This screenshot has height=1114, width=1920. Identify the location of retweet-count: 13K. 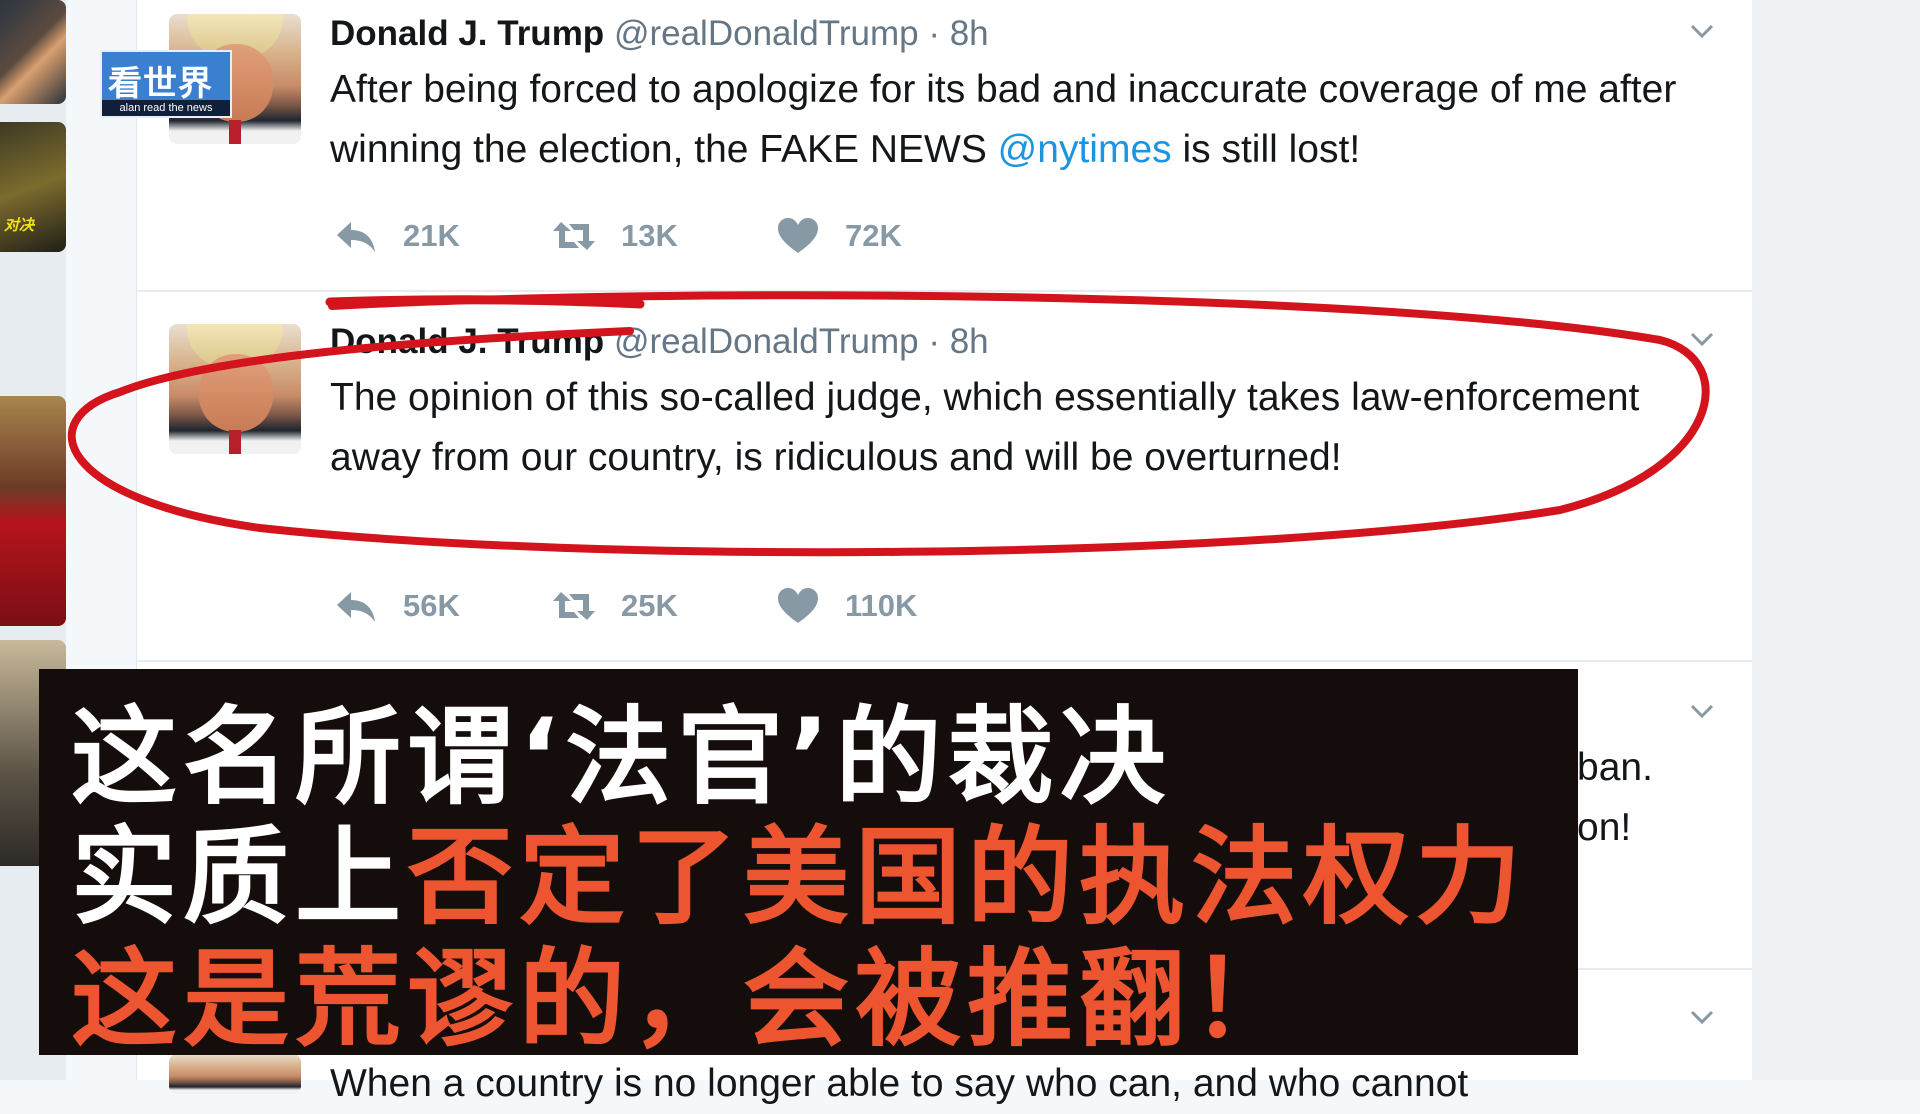
(649, 235).